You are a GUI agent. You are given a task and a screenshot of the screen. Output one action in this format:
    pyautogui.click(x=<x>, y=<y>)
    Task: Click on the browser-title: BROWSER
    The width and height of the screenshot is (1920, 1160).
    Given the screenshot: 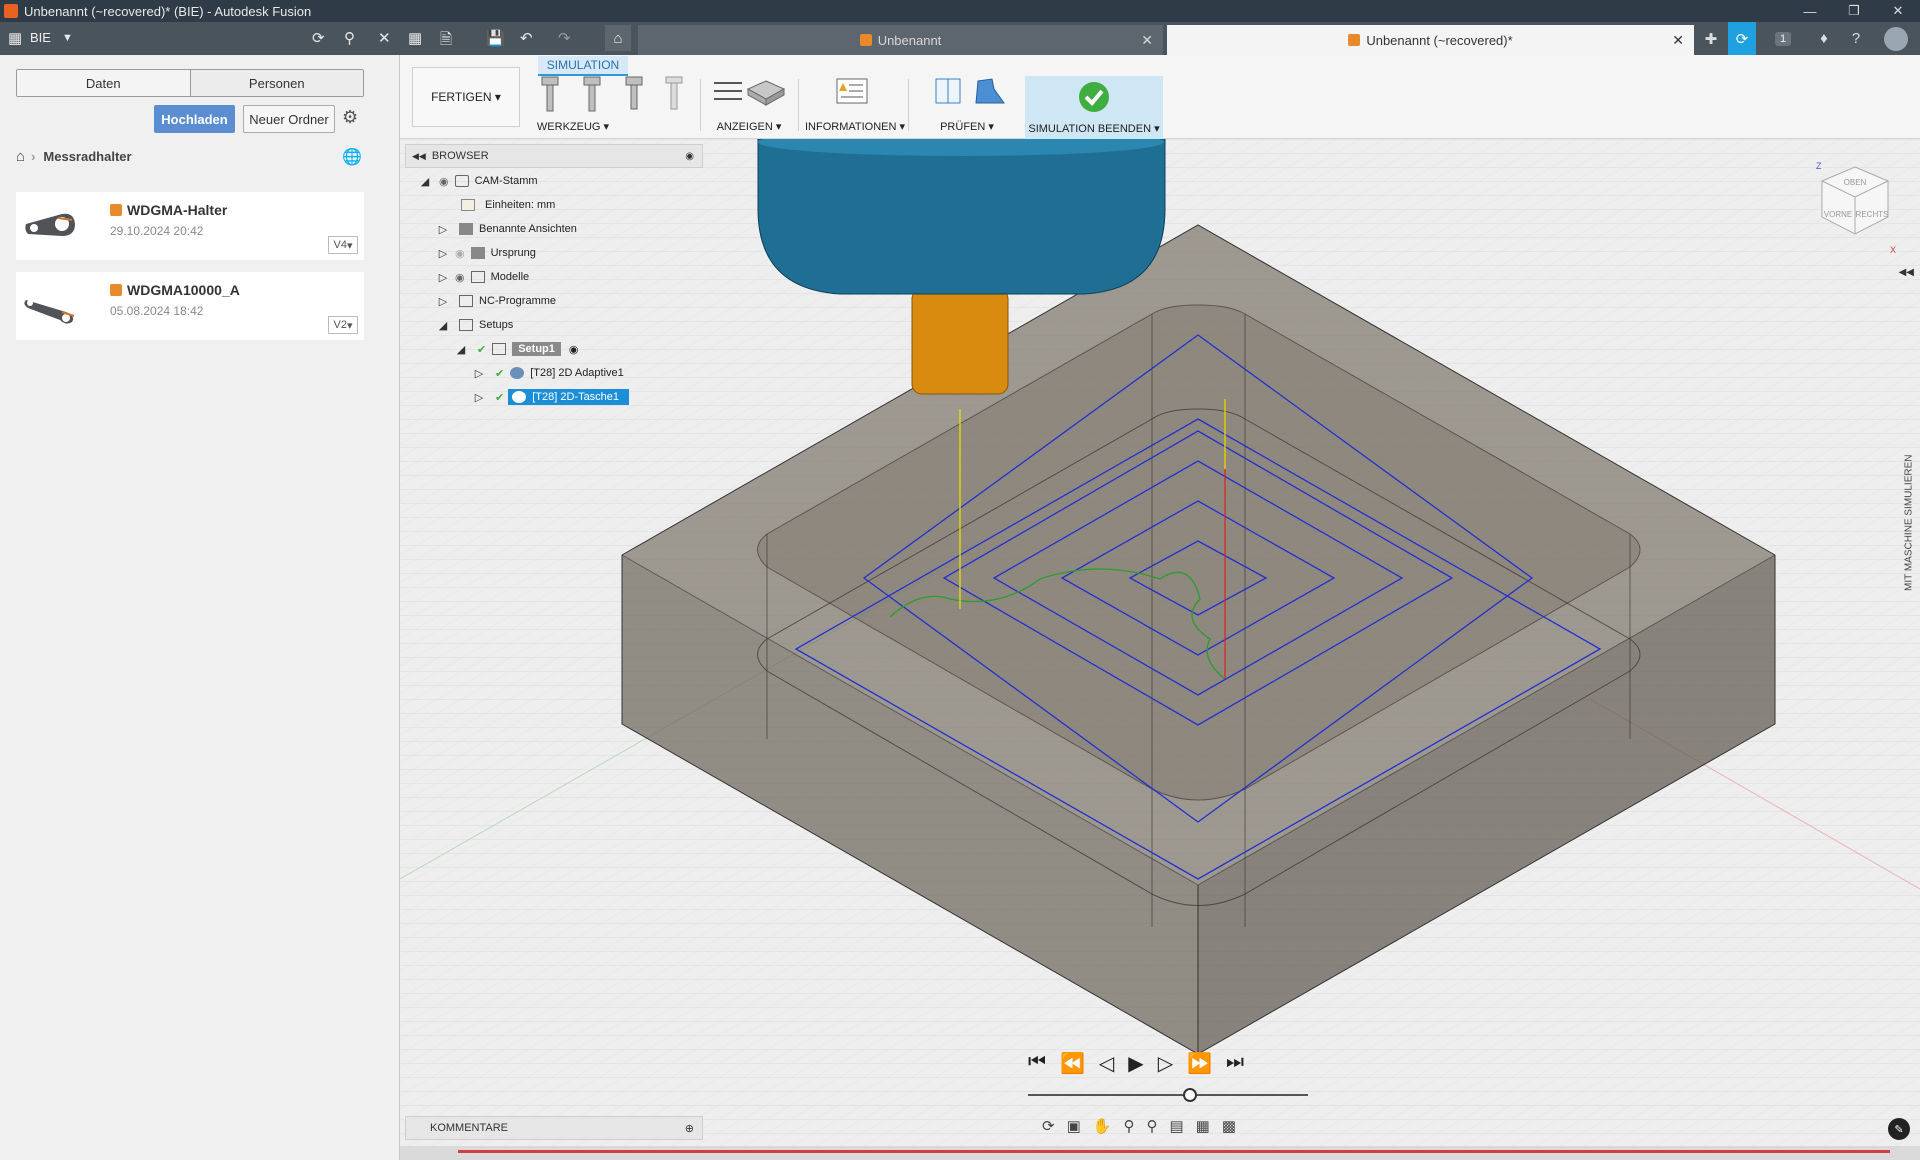 What is the action you would take?
    pyautogui.click(x=460, y=156)
    